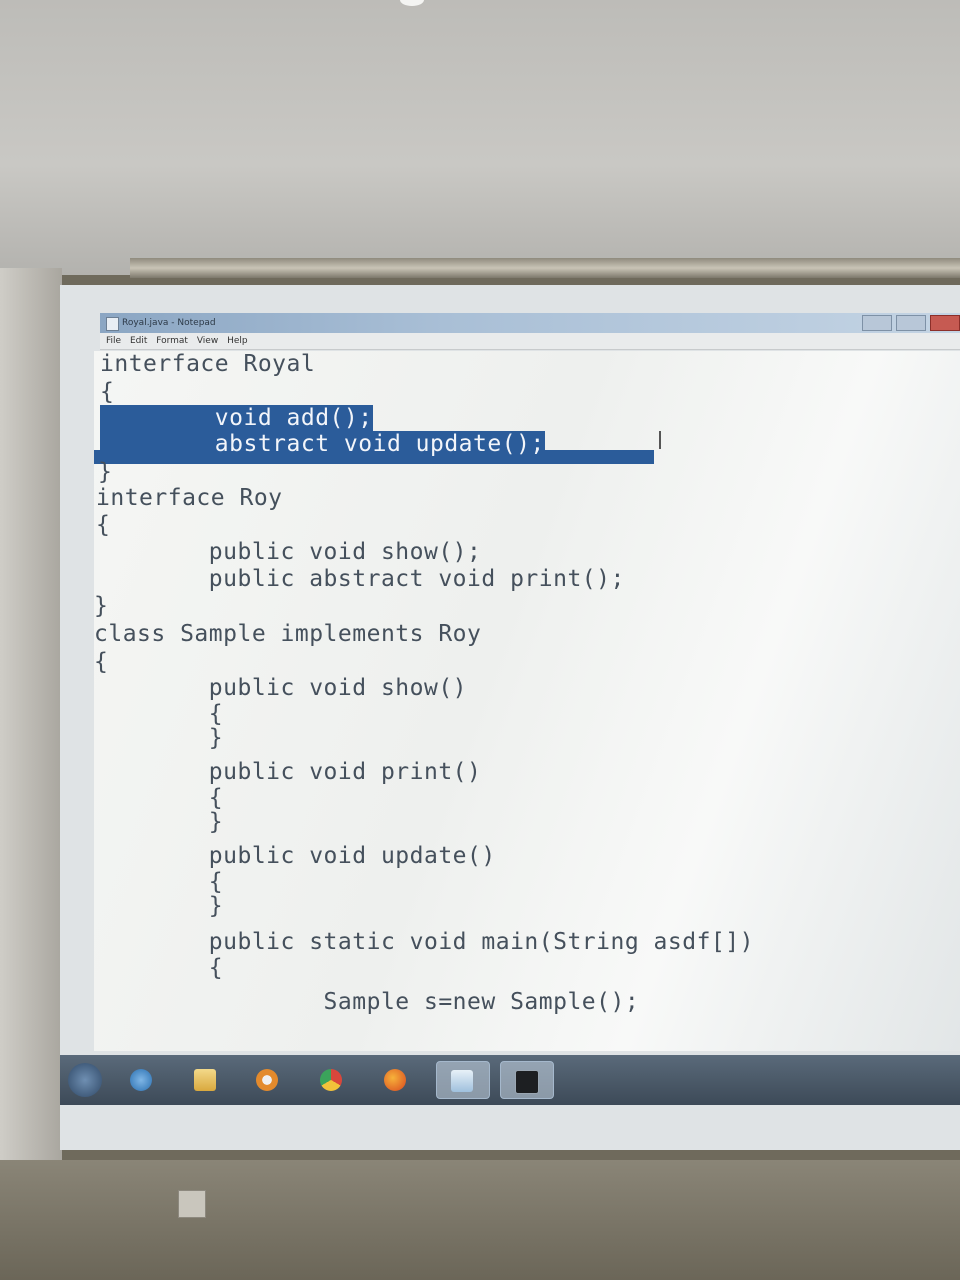 This screenshot has height=1280, width=960. What do you see at coordinates (208, 364) in the screenshot?
I see `code-line: interface Royal` at bounding box center [208, 364].